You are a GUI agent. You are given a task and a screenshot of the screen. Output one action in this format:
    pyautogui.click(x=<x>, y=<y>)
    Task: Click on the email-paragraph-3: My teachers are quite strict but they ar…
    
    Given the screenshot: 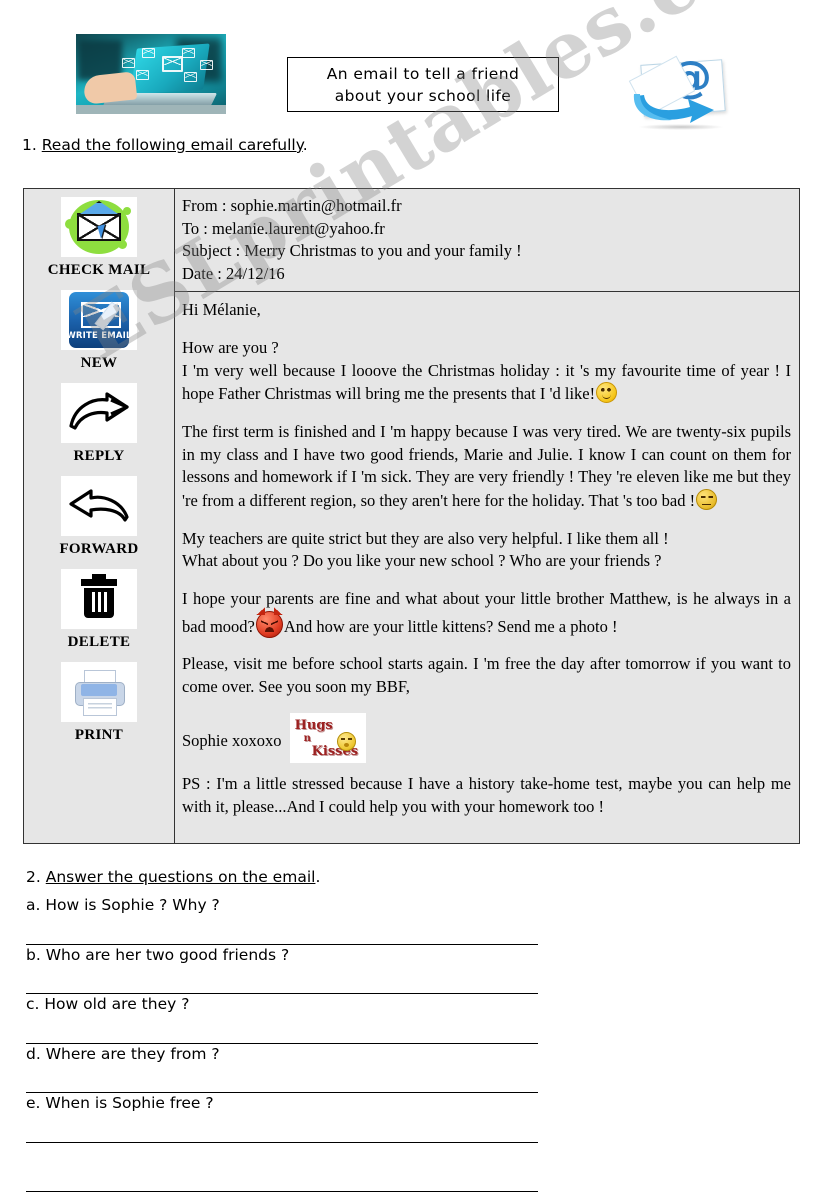 What is the action you would take?
    pyautogui.click(x=486, y=551)
    